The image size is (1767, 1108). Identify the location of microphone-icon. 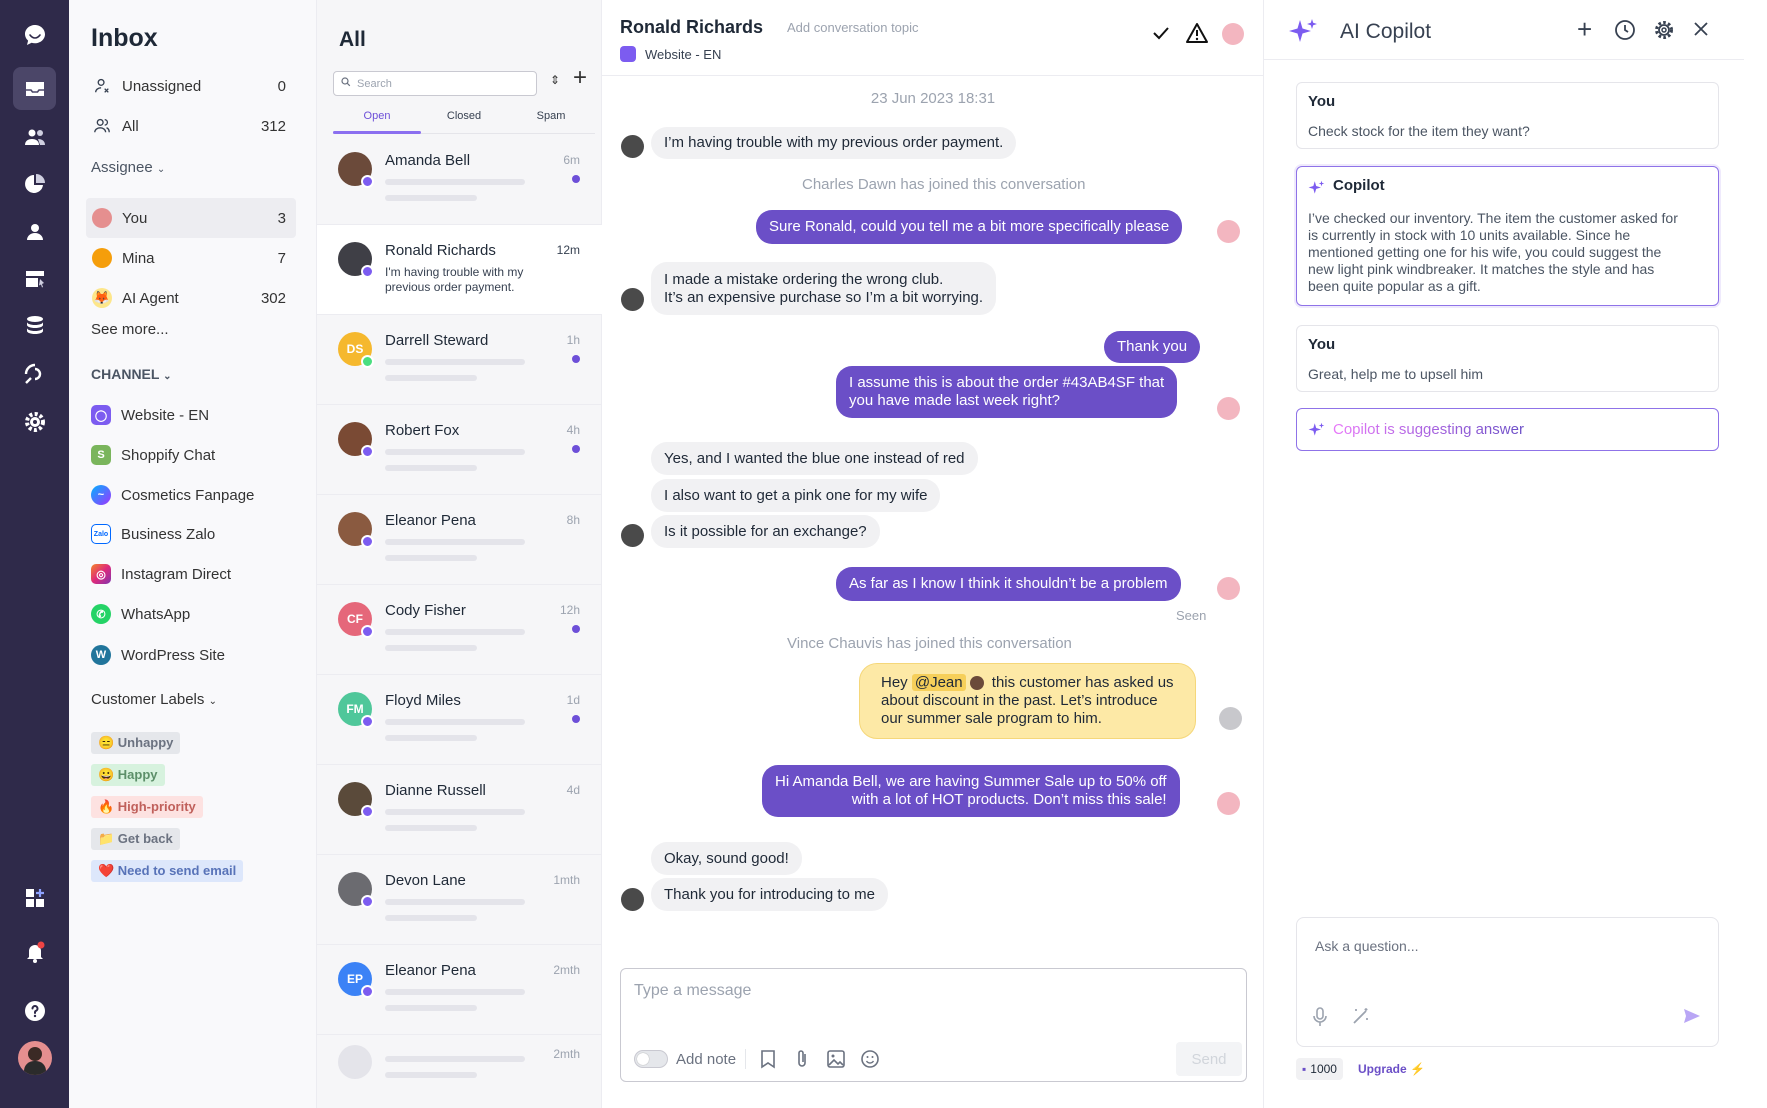
(1320, 1019).